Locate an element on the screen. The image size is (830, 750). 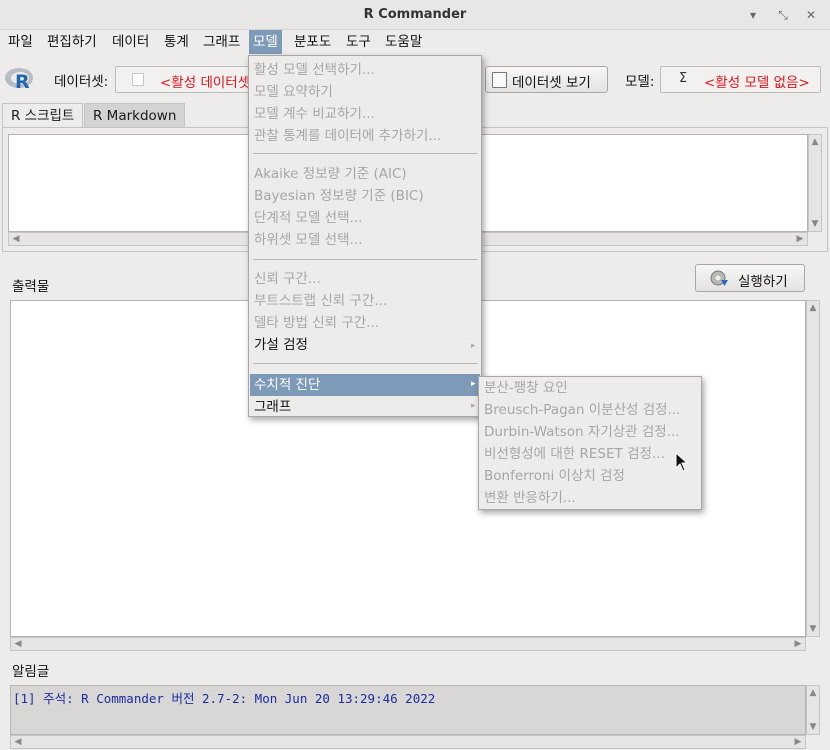
output-horizontal-scrollbar: ◀ ▶ is located at coordinates (408, 644).